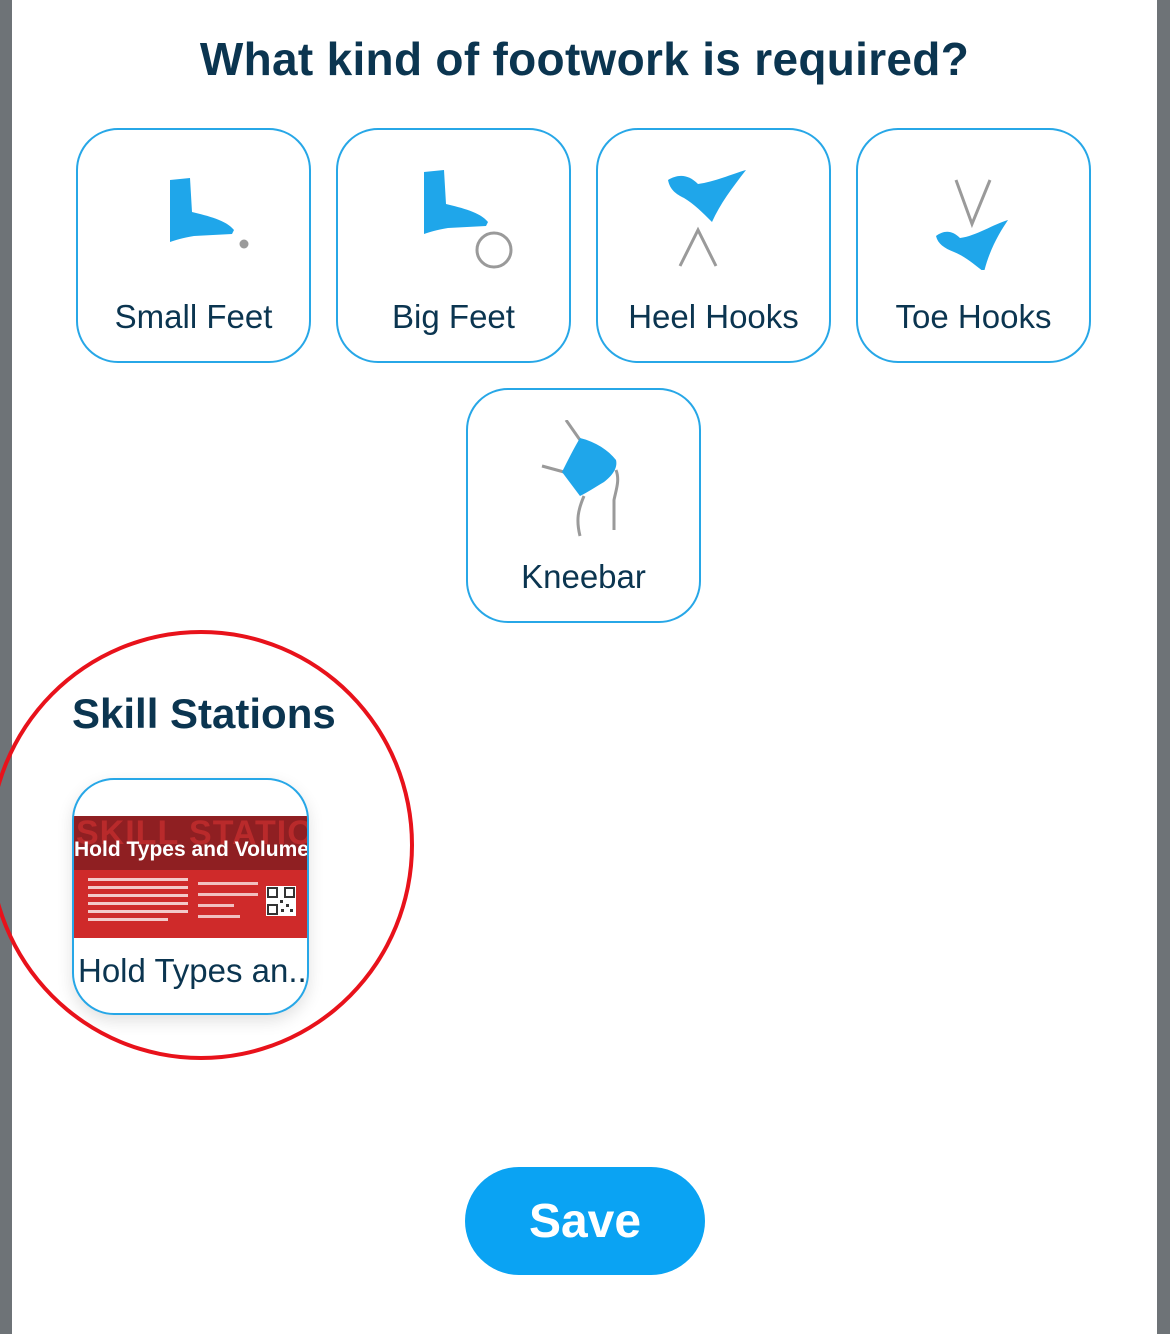 Image resolution: width=1170 pixels, height=1334 pixels. I want to click on thumbnail-heading: Hold Types and Volumes, so click(190, 849).